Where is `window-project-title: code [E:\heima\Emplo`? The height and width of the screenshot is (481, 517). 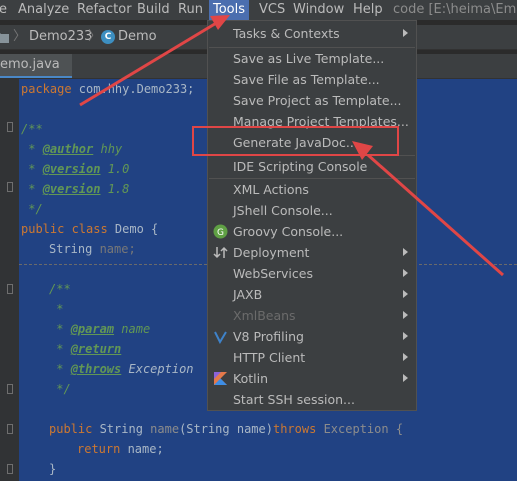 window-project-title: code [E:\heima\Emplo is located at coordinates (455, 9).